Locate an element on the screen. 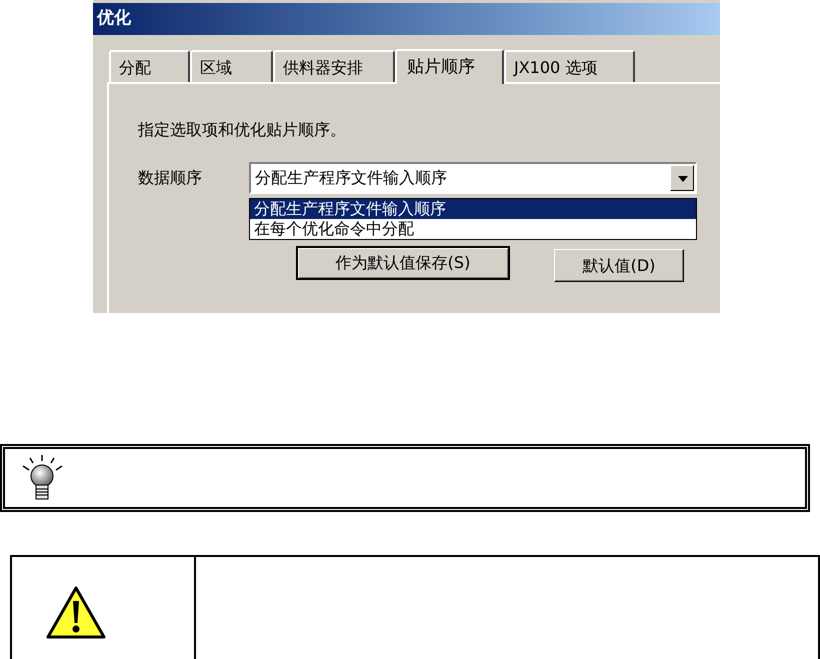  button: 作为默认值保存(S) is located at coordinates (403, 263).